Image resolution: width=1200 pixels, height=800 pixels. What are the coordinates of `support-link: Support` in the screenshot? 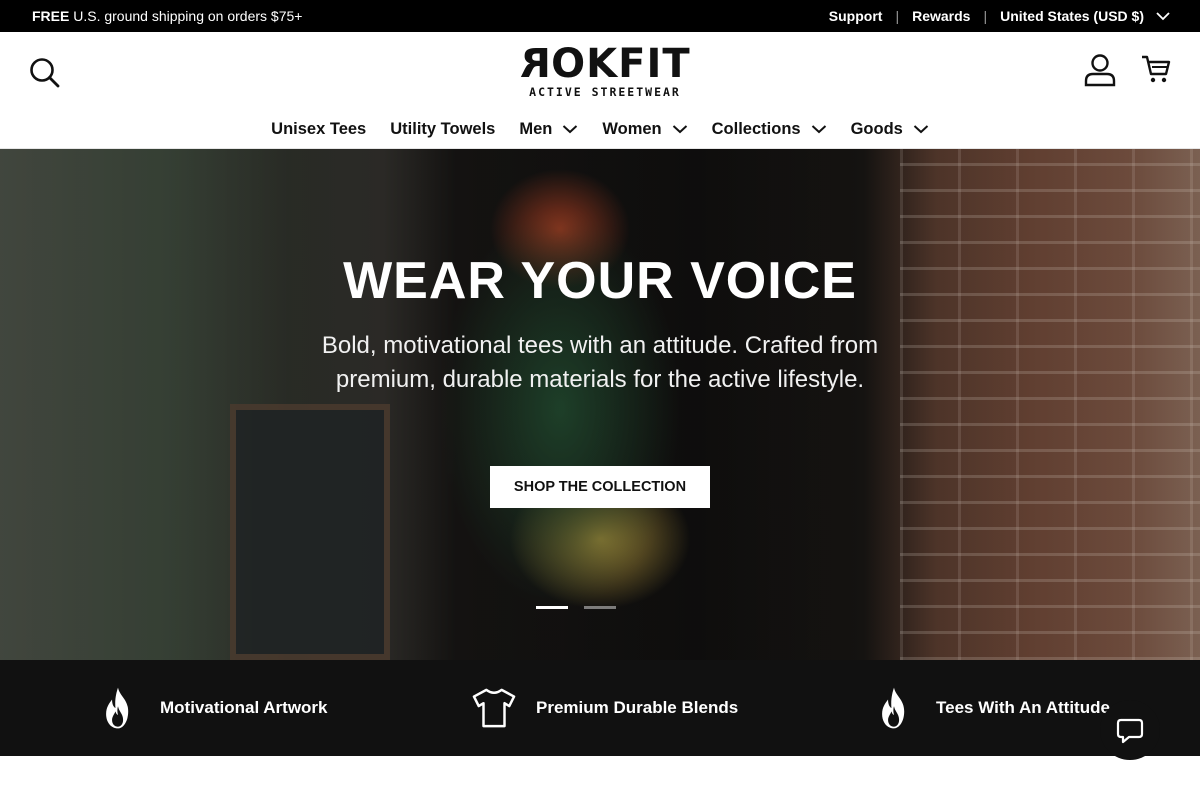 It's located at (856, 16).